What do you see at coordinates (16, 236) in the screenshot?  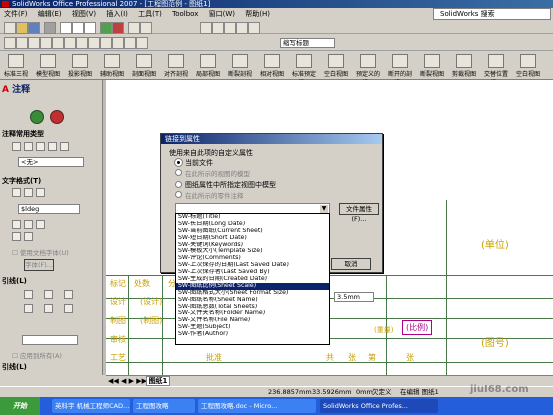 I see `insert-tolerance-icon` at bounding box center [16, 236].